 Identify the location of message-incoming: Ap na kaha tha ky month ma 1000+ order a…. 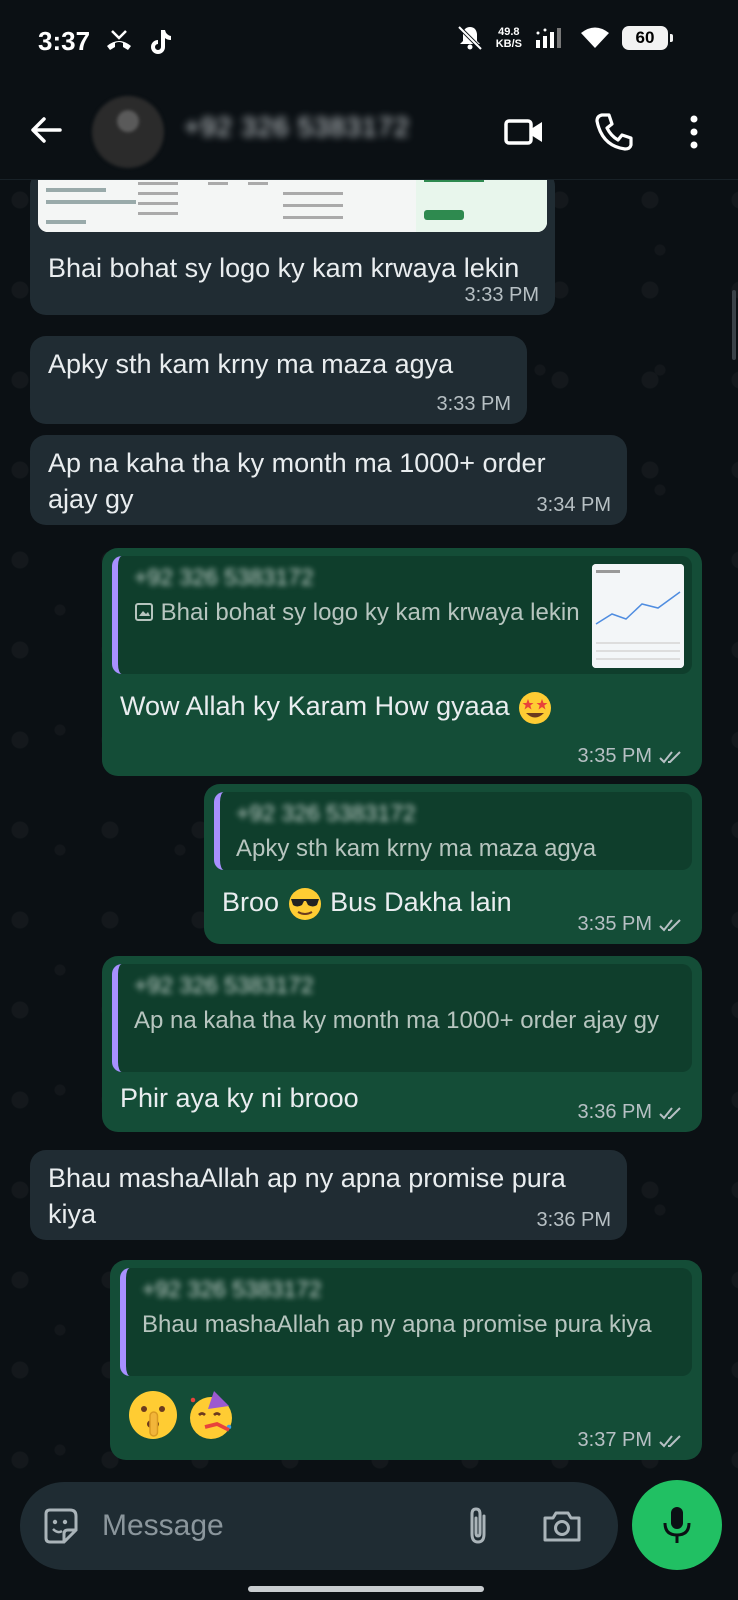
(328, 480).